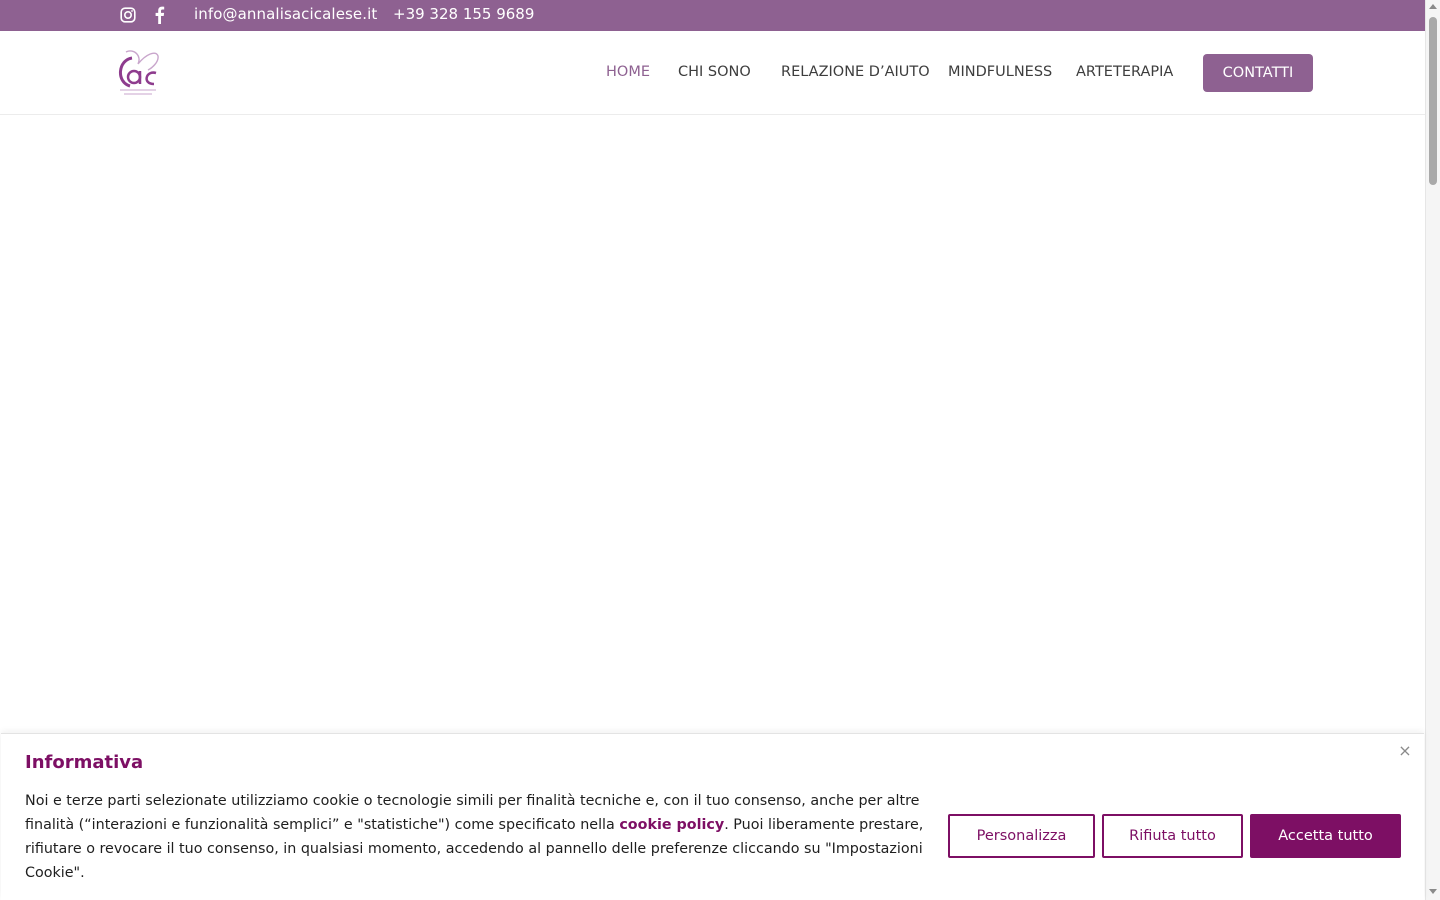  What do you see at coordinates (128, 15) in the screenshot?
I see `instagram-icon` at bounding box center [128, 15].